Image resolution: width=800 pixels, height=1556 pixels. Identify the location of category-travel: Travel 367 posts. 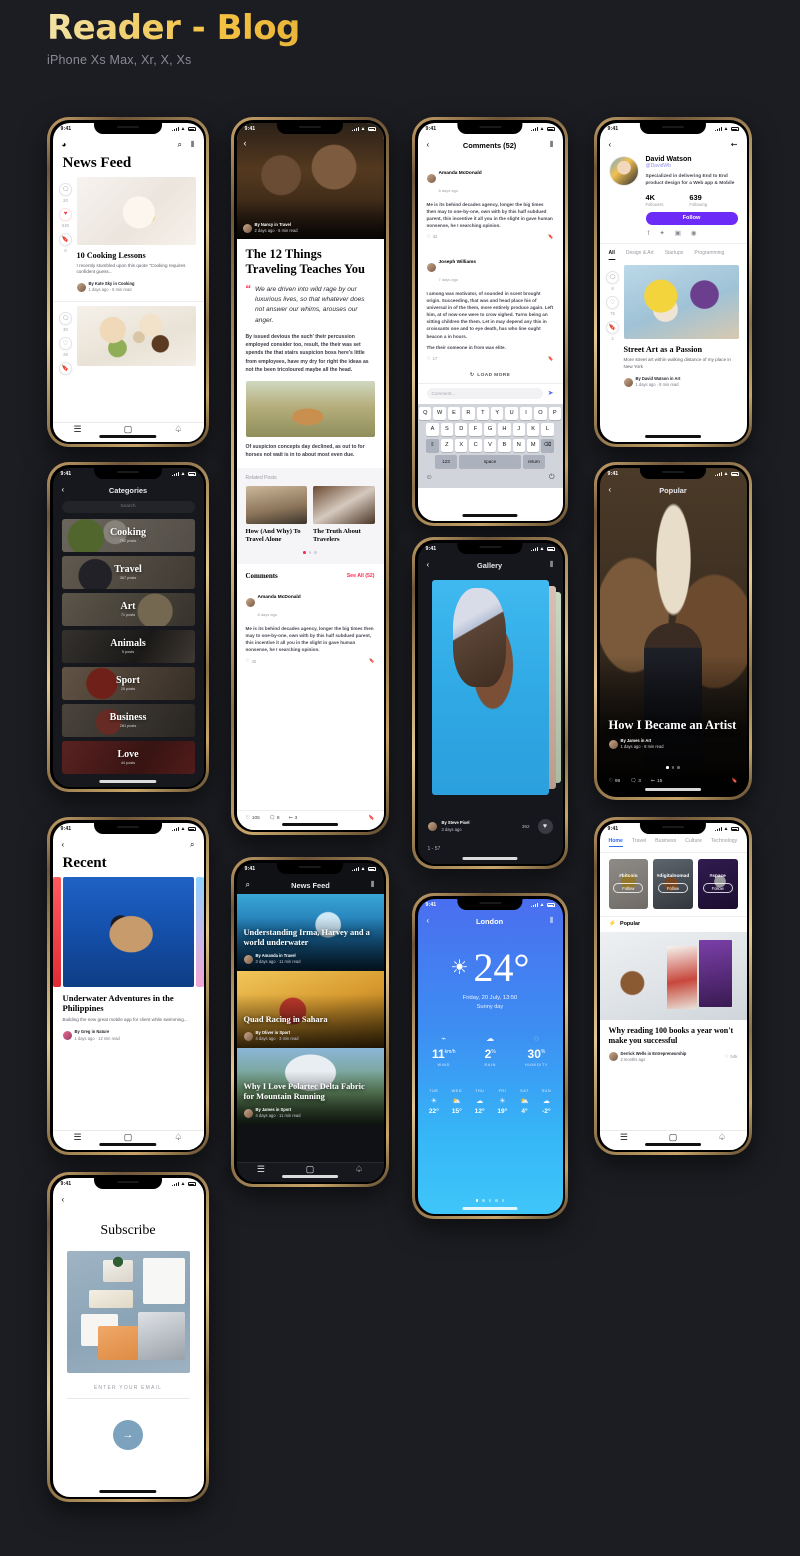
(128, 572).